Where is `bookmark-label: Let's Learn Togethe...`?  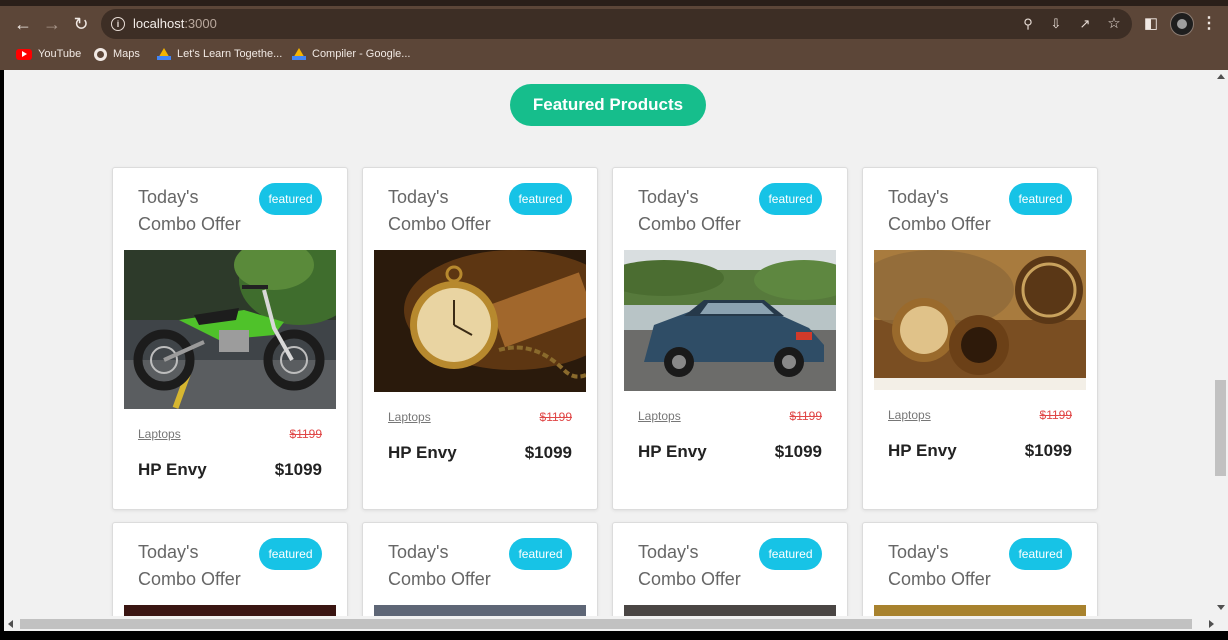
bookmark-label: Let's Learn Togethe... is located at coordinates (230, 54).